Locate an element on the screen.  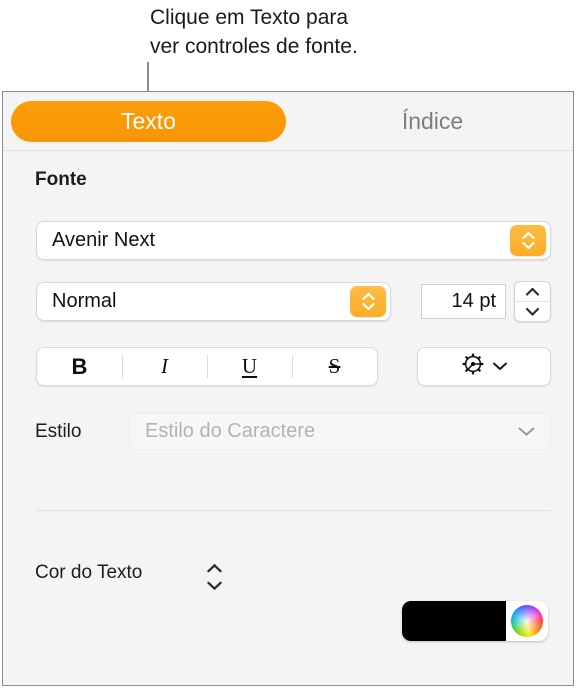
color-wheel-icon is located at coordinates (527, 621).